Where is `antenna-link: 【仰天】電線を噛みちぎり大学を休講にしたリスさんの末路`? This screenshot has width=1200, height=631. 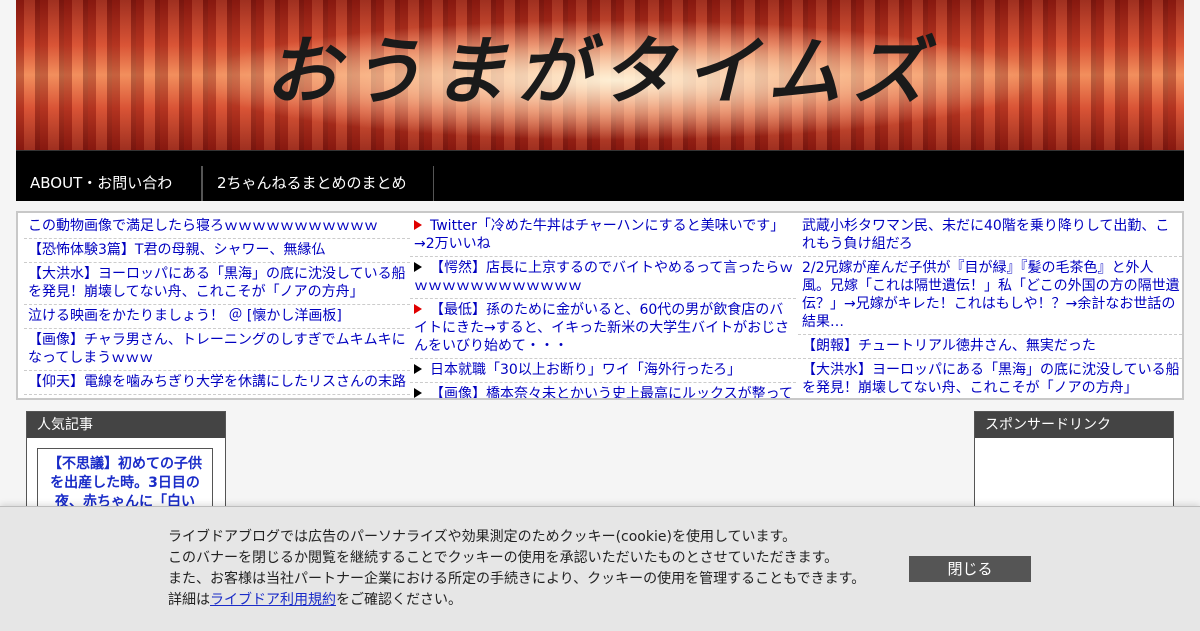 antenna-link: 【仰天】電線を噛みちぎり大学を休講にしたリスさんの末路 is located at coordinates (217, 383).